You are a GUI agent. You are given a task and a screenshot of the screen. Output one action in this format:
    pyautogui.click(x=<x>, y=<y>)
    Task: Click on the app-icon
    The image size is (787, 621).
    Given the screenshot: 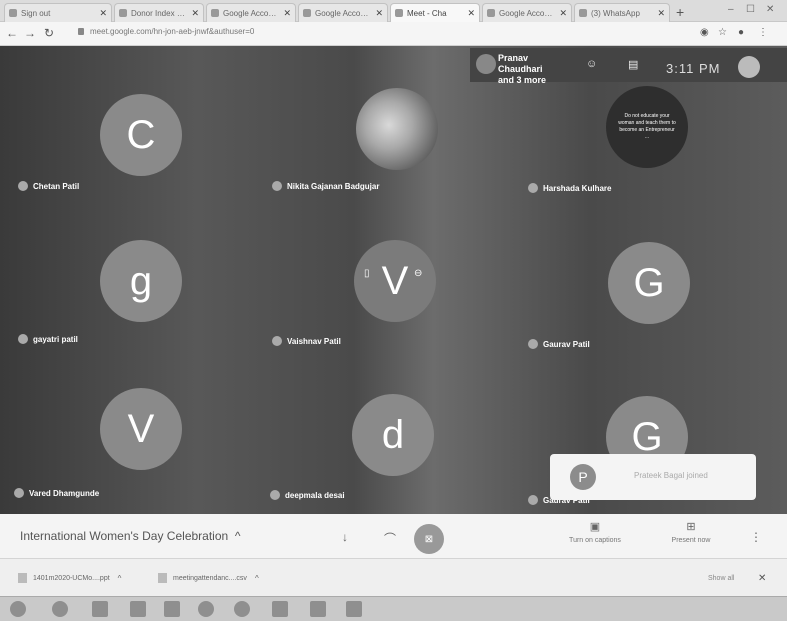 What is the action you would take?
    pyautogui.click(x=242, y=609)
    